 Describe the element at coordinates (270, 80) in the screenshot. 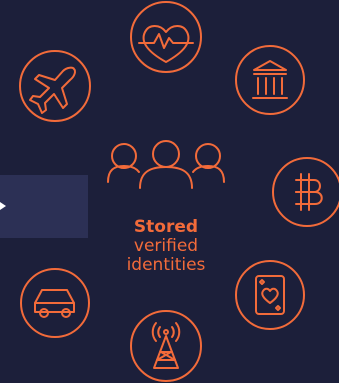

I see `bank-icon` at that location.